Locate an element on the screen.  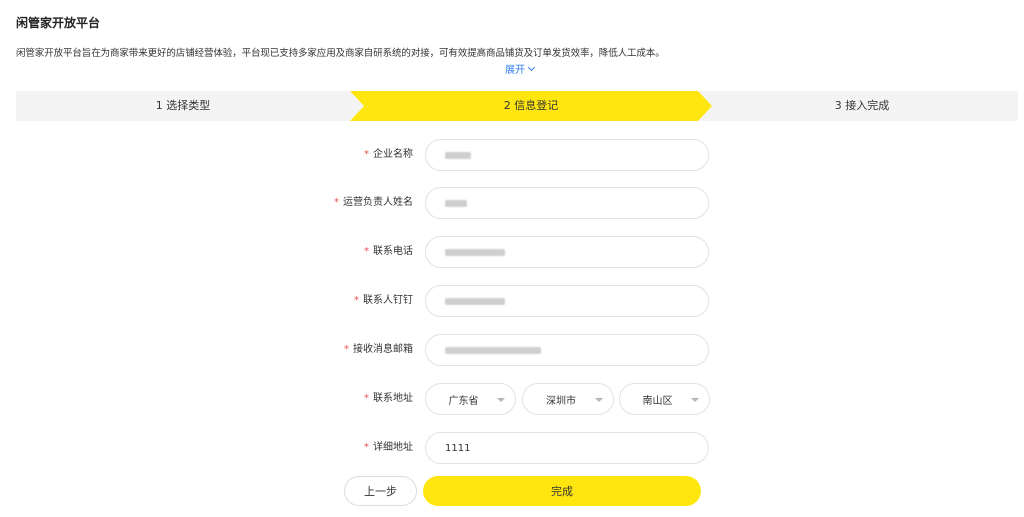
company-name-input is located at coordinates (567, 155).